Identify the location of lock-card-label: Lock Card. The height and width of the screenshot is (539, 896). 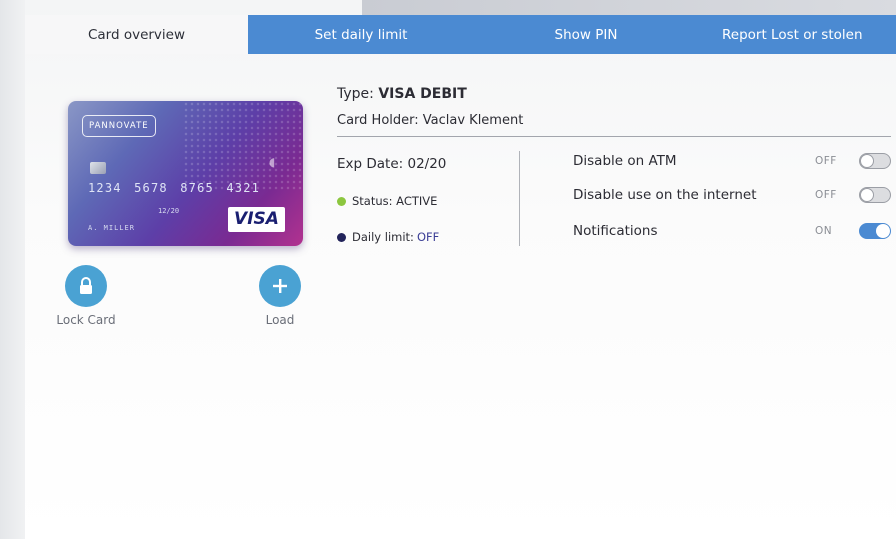
(86, 320).